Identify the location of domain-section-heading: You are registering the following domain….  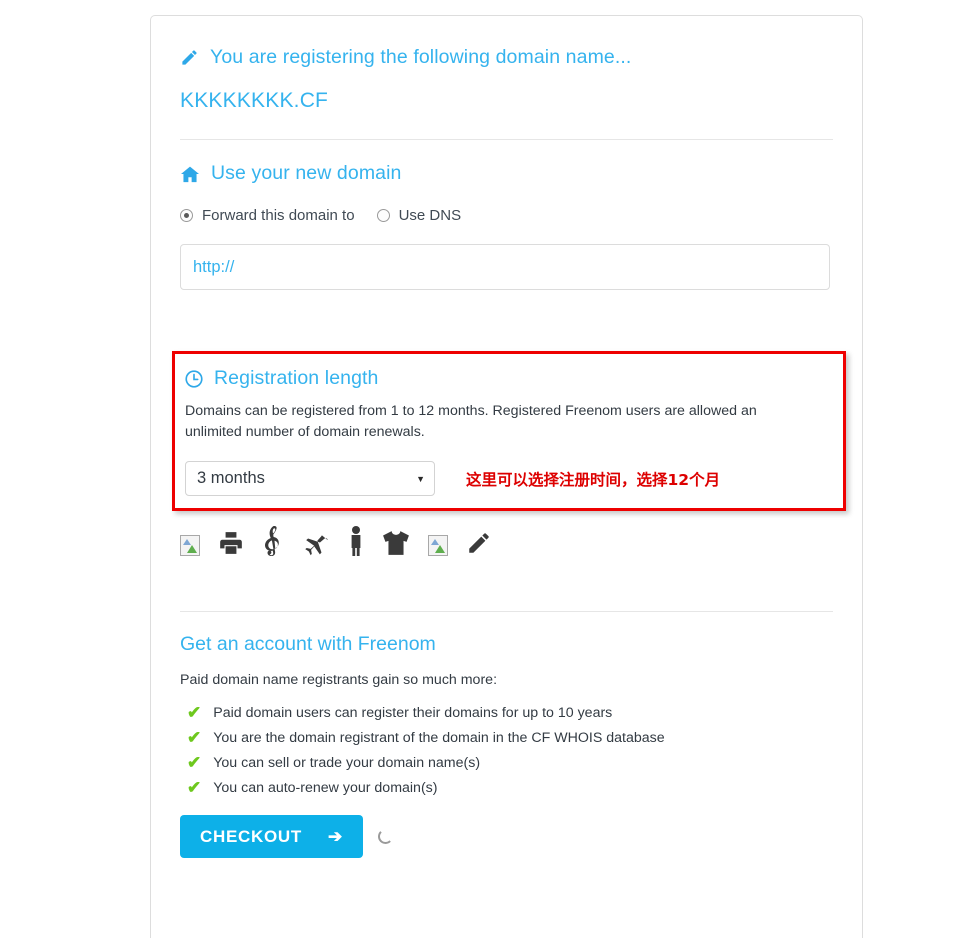
(506, 57).